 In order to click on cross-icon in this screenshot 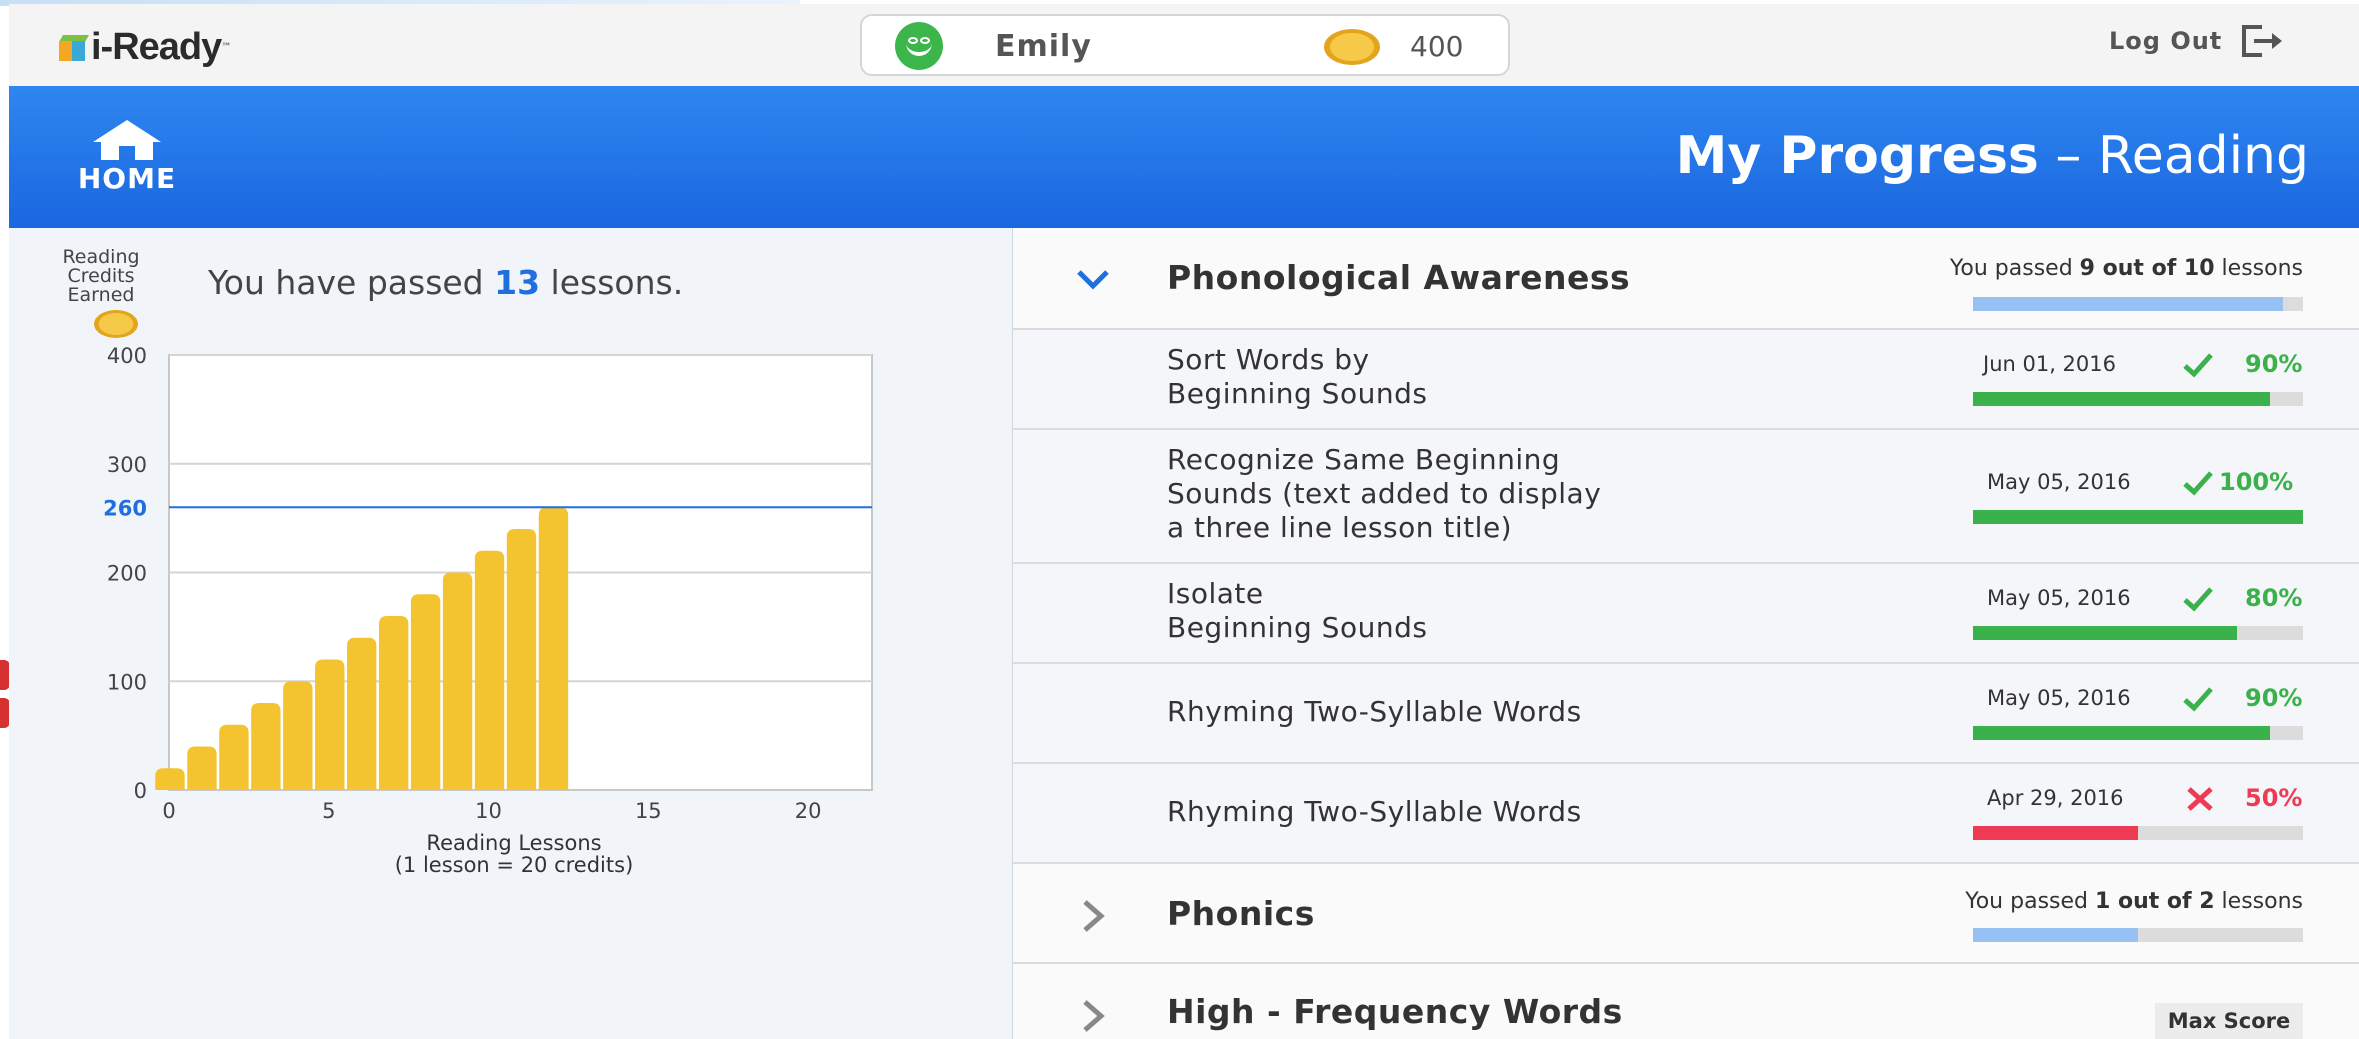, I will do `click(2200, 799)`.